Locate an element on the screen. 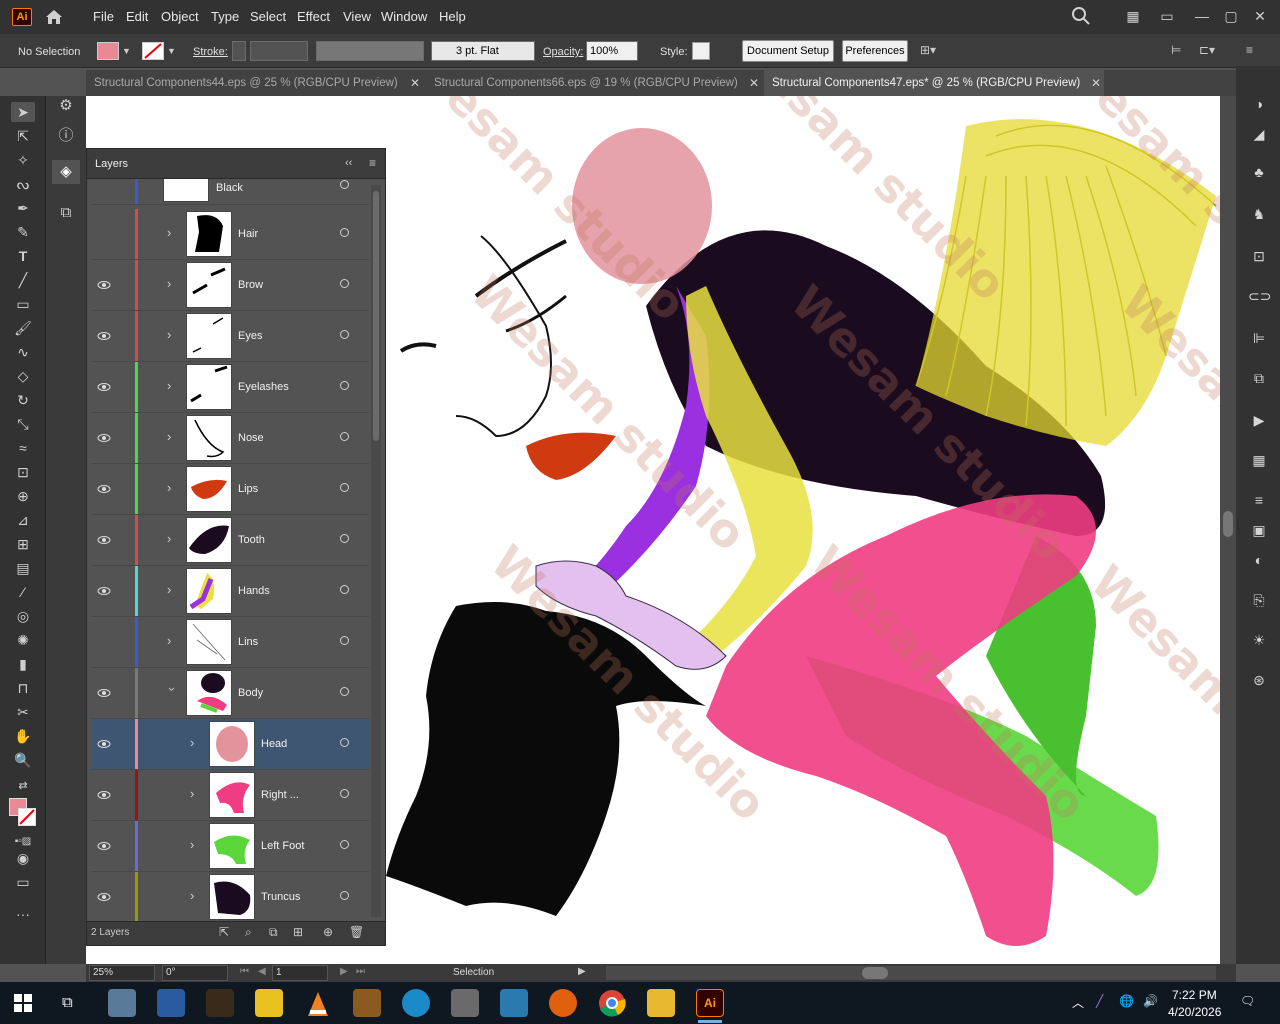 Image resolution: width=1280 pixels, height=1024 pixels. symbol-sprayer-tool-icon: ✺ is located at coordinates (23, 640).